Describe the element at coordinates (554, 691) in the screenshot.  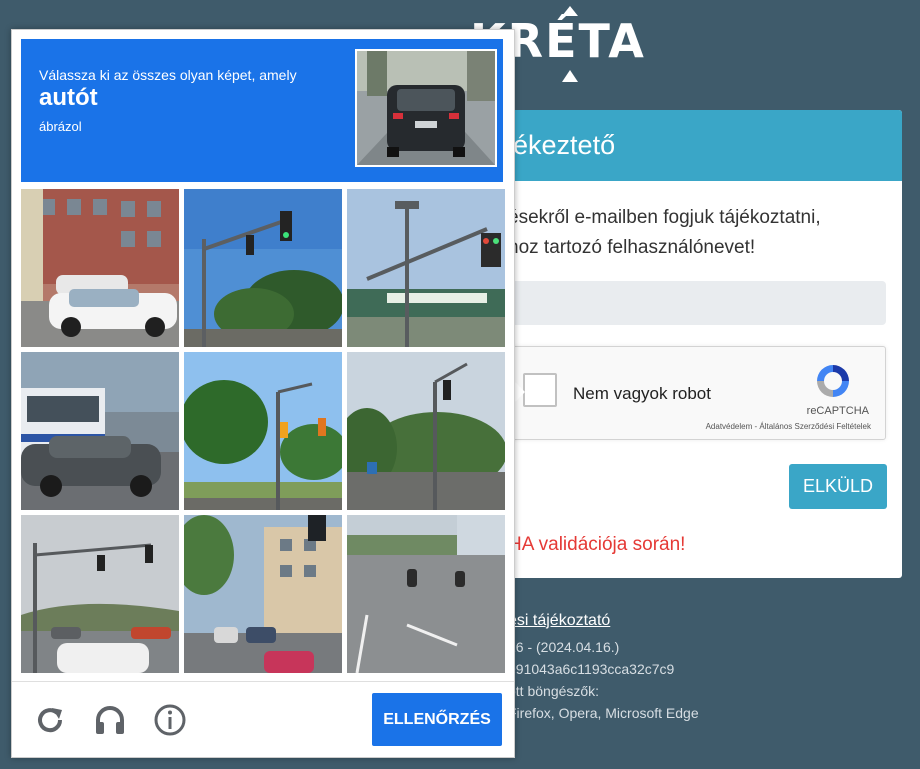
I see `footer-browsers-label: ott böngészők:` at that location.